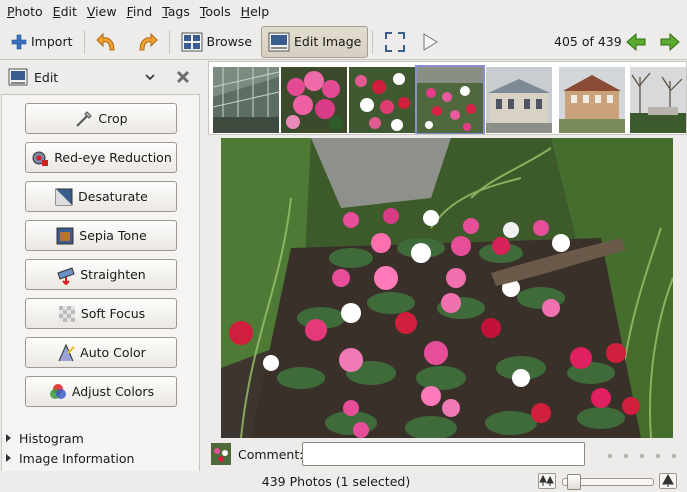 This screenshot has height=492, width=687. I want to click on menu-label: hoto, so click(28, 11).